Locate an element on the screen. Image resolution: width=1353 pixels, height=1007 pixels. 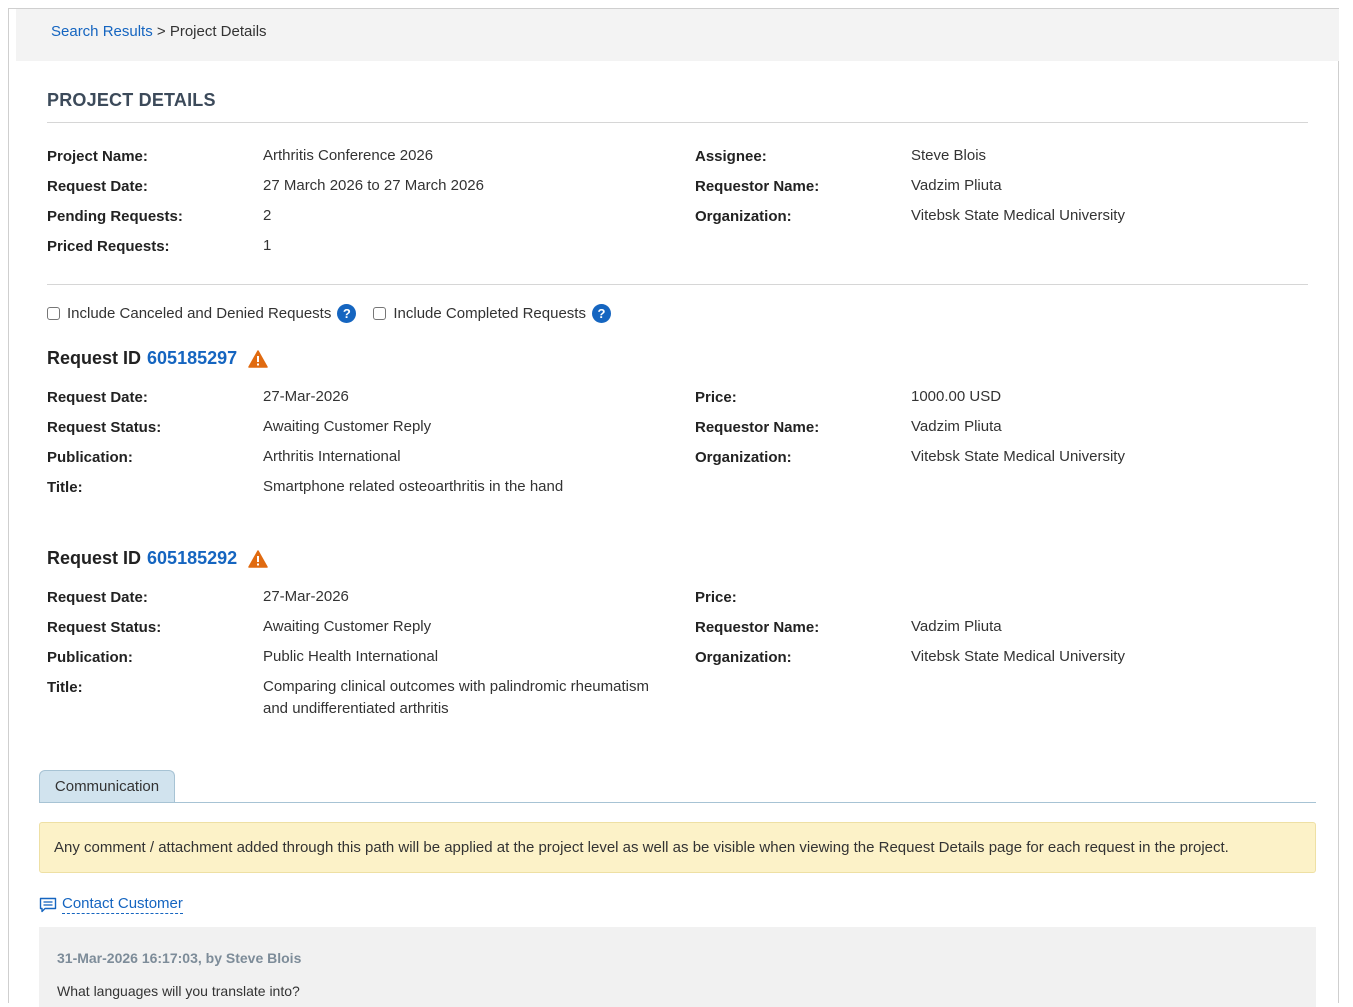
project-name-value: Arthritis Conference 2026 is located at coordinates (348, 155).